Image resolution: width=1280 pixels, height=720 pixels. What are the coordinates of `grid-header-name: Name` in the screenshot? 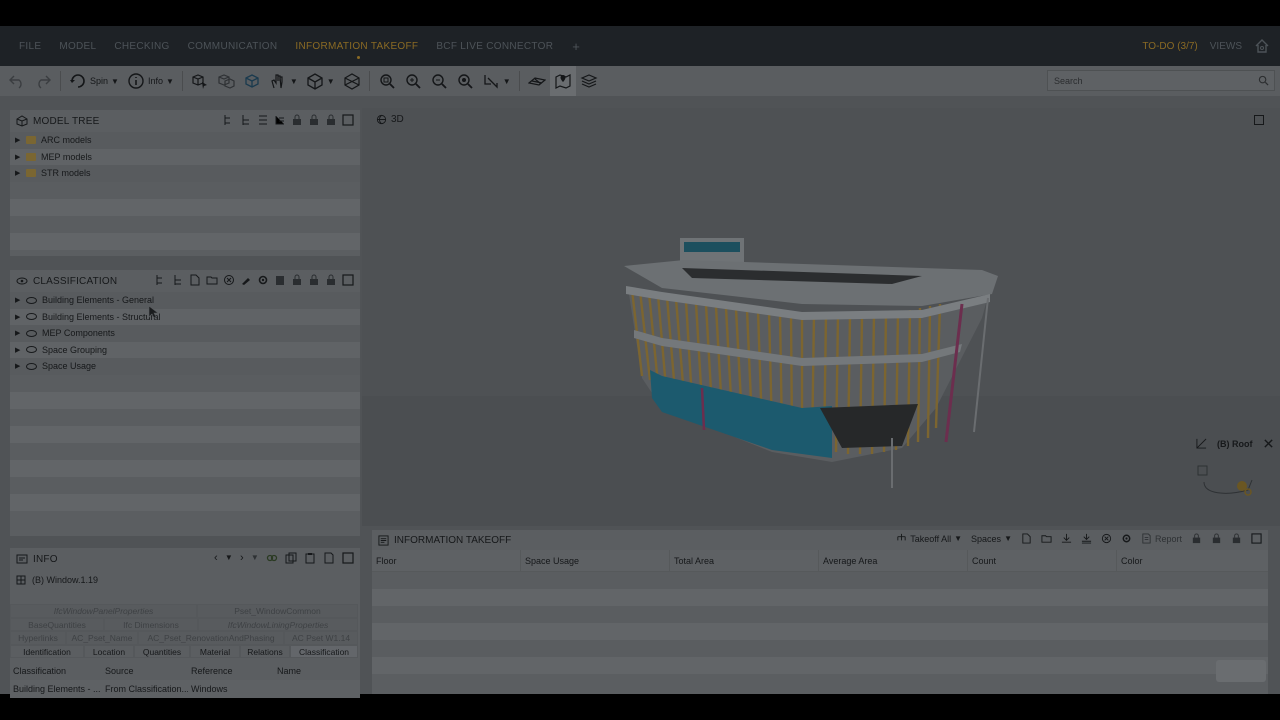 It's located at (317, 671).